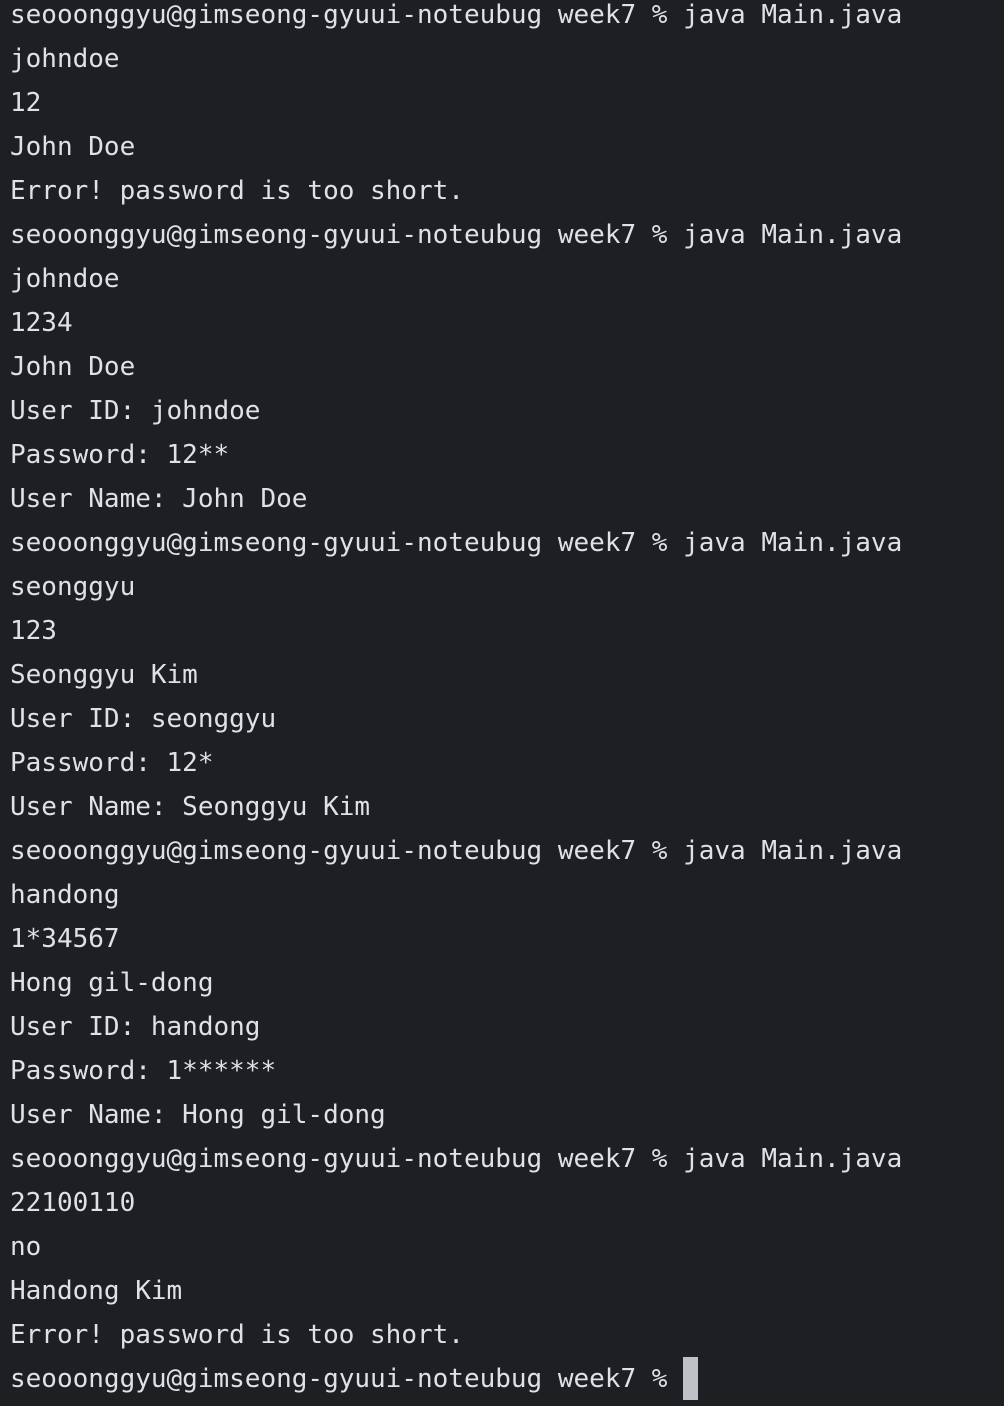 The width and height of the screenshot is (1004, 1406). Describe the element at coordinates (120, 455) in the screenshot. I see `terminal-line: Password: 12**` at that location.